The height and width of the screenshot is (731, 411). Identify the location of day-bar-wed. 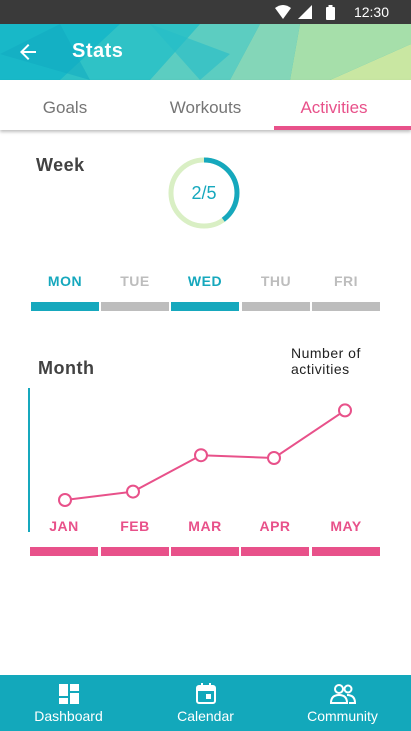
(205, 306).